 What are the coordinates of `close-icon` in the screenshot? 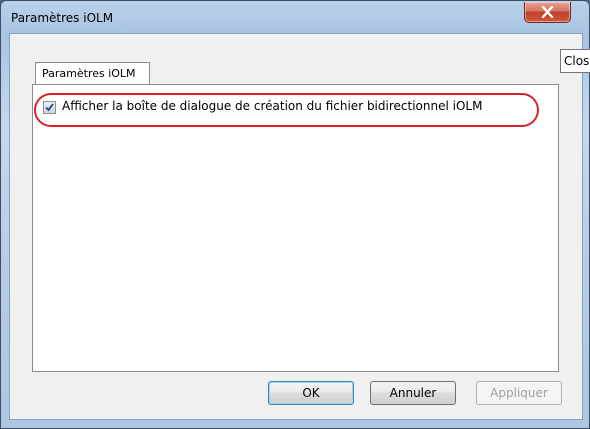 It's located at (547, 12).